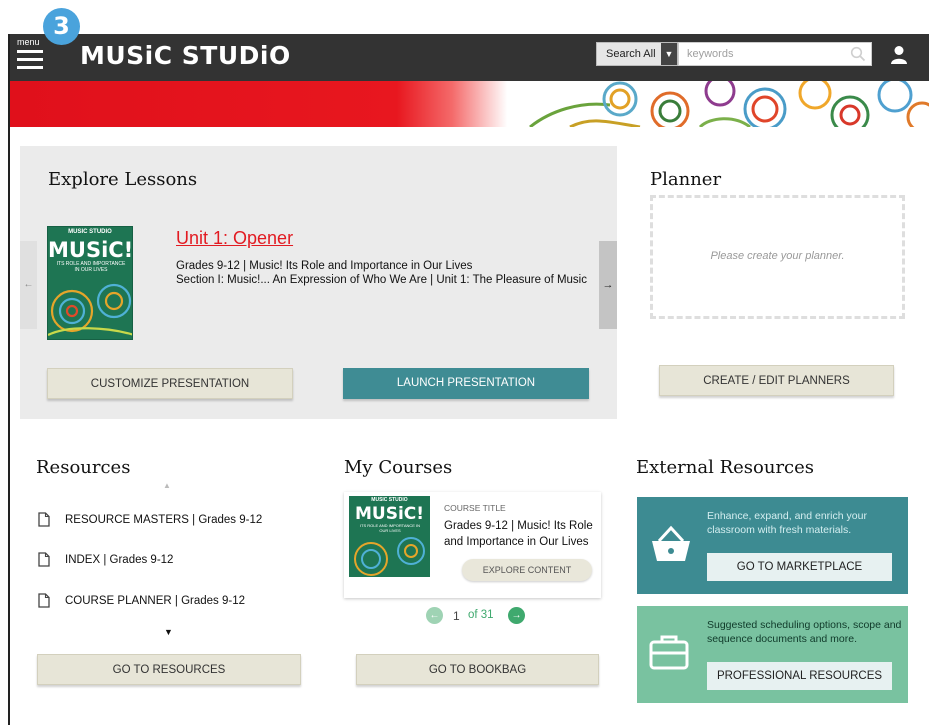 Image resolution: width=929 pixels, height=725 pixels. Describe the element at coordinates (169, 669) in the screenshot. I see `go-to-resources-button: GO TO RESOURCES` at that location.